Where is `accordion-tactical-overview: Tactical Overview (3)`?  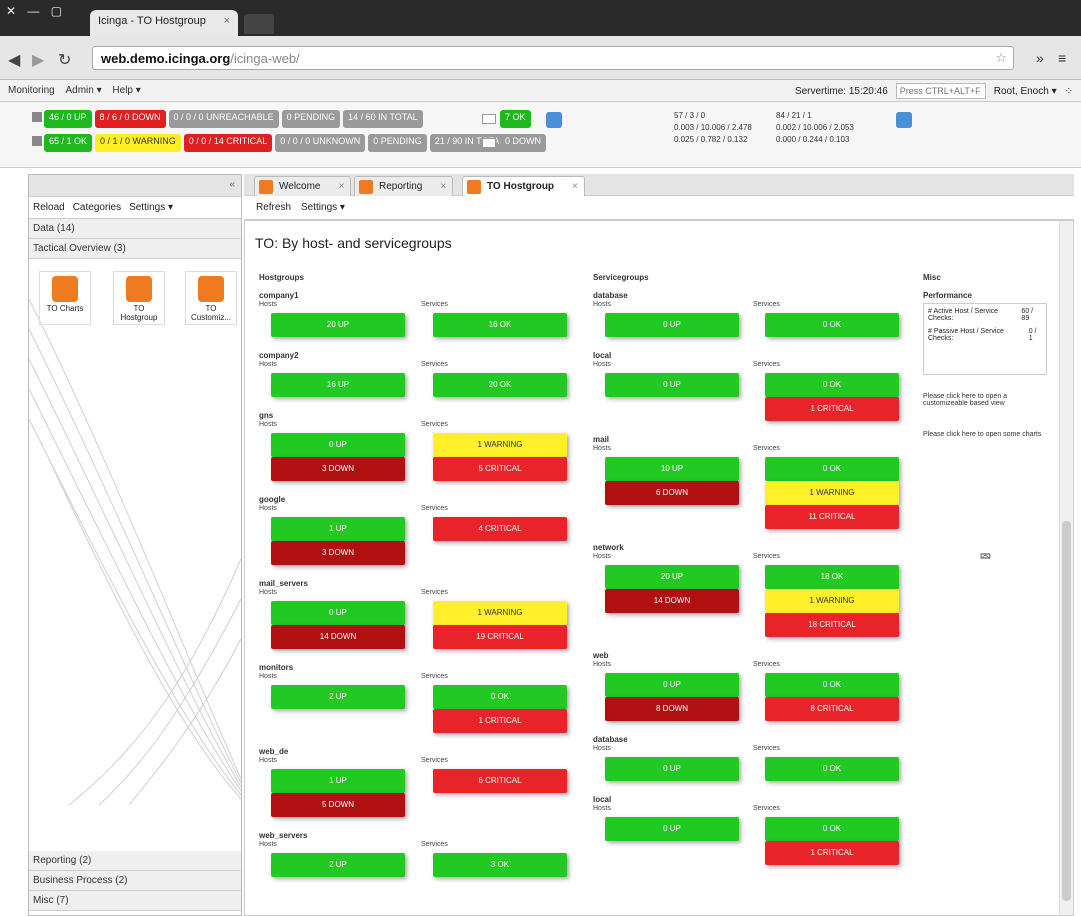
accordion-tactical-overview: Tactical Overview (3) is located at coordinates (135, 249).